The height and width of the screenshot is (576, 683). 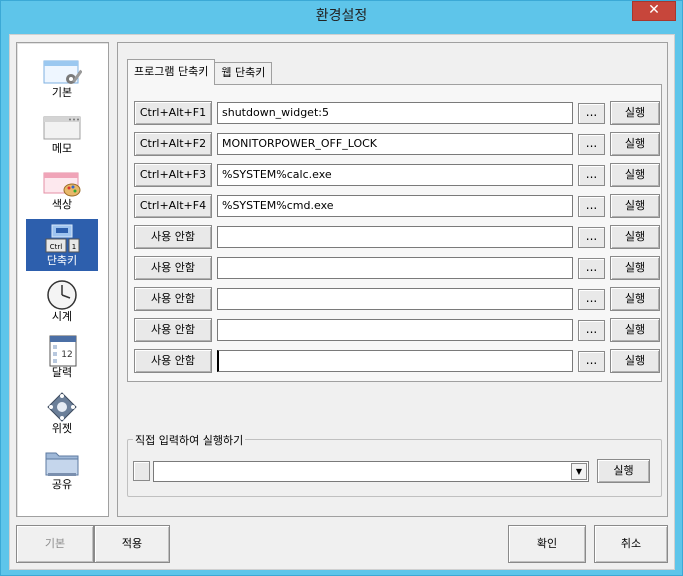 I want to click on close-icon: ✕, so click(x=654, y=10).